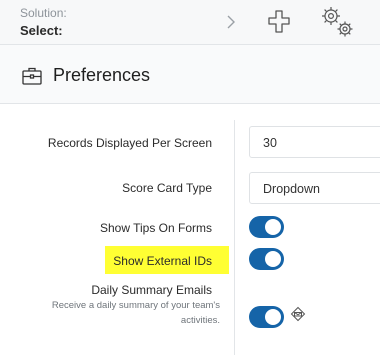  Describe the element at coordinates (151, 290) in the screenshot. I see `daily-summary-label: Daily Summary Emails` at that location.